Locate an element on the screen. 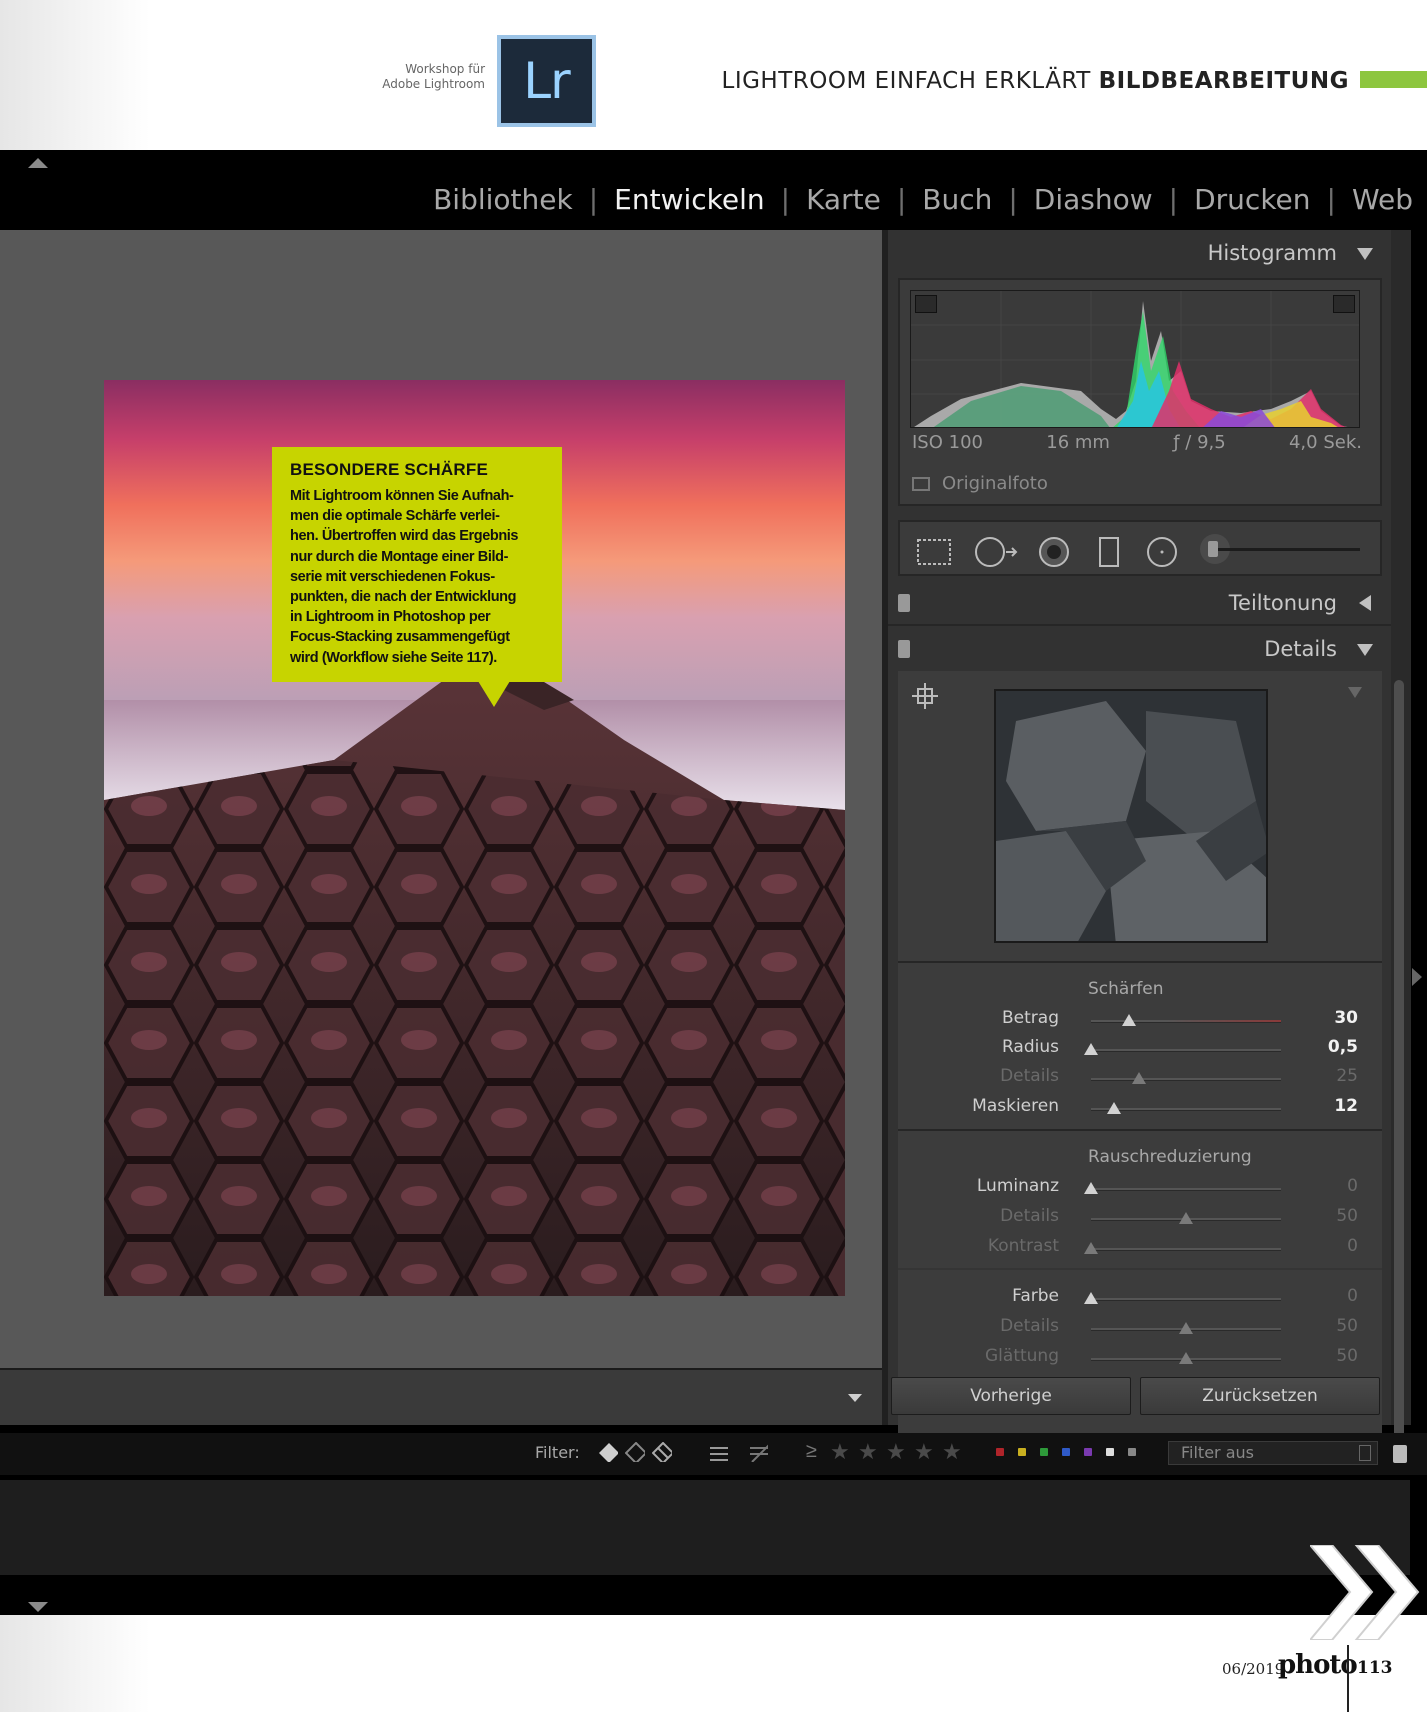 The width and height of the screenshot is (1427, 1712). filter-masters-icon is located at coordinates (758, 1452).